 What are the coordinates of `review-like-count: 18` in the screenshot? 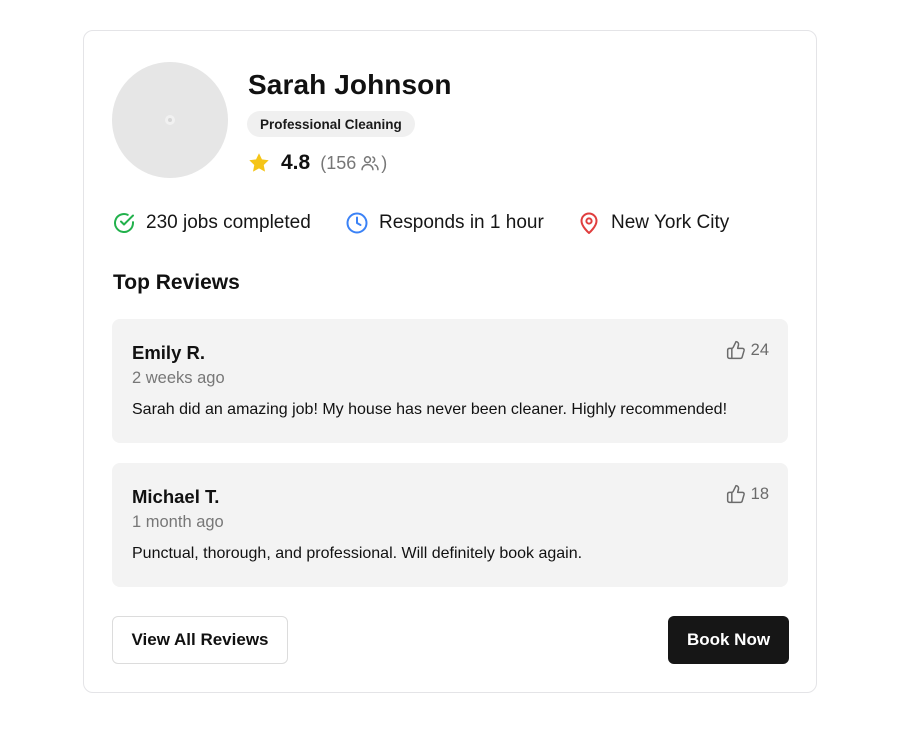 It's located at (759, 493).